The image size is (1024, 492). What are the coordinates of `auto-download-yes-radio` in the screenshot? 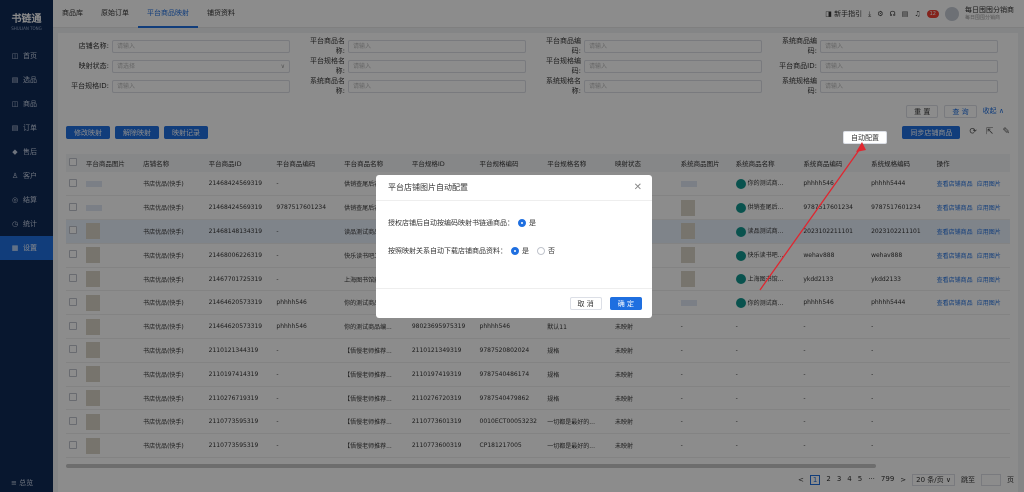 It's located at (515, 251).